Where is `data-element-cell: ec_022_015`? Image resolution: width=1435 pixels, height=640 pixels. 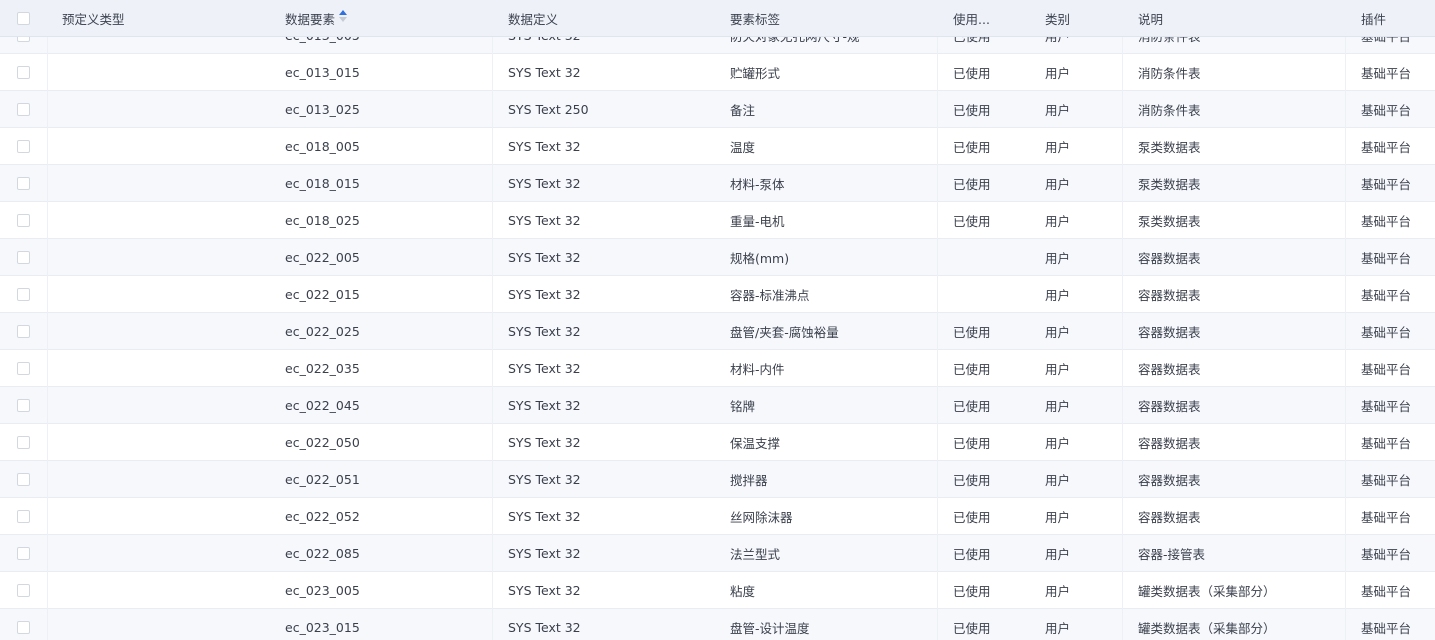 data-element-cell: ec_022_015 is located at coordinates (322, 294).